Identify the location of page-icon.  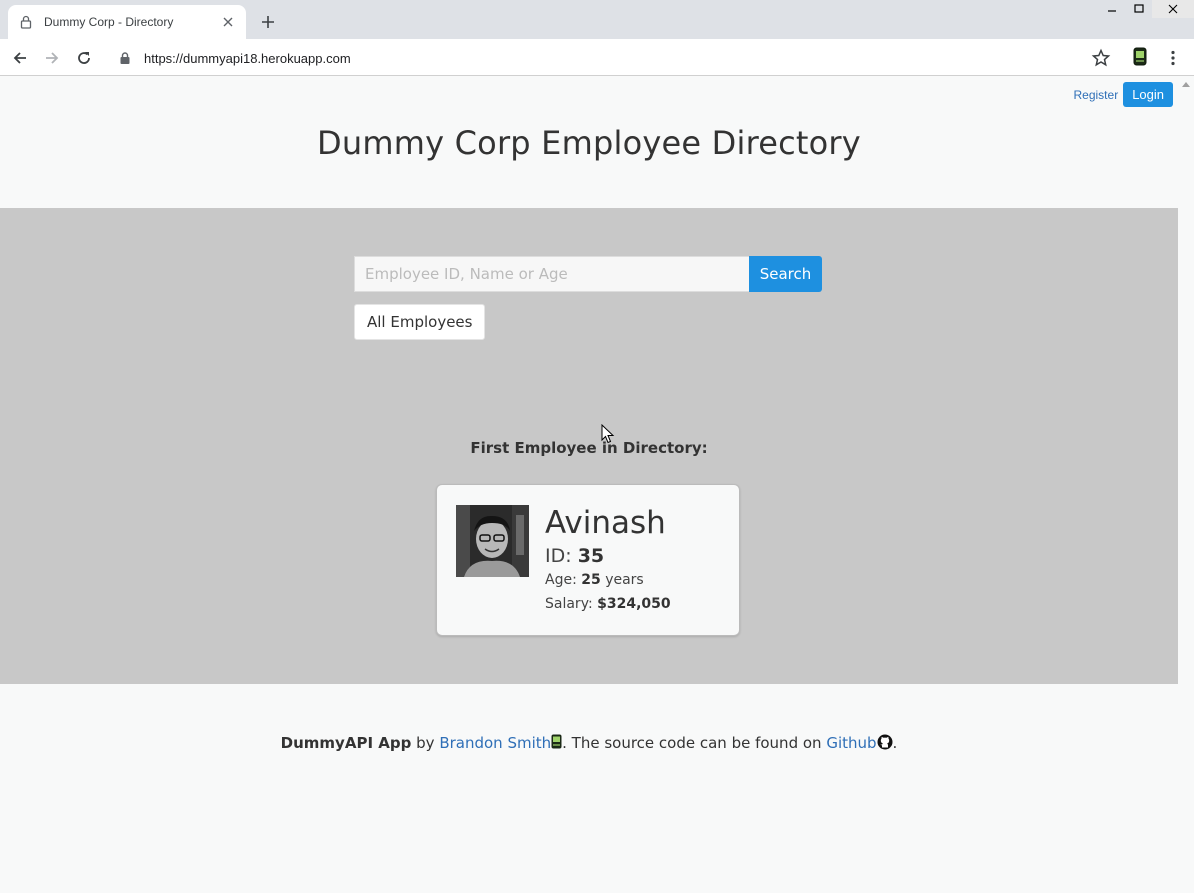
(26, 22).